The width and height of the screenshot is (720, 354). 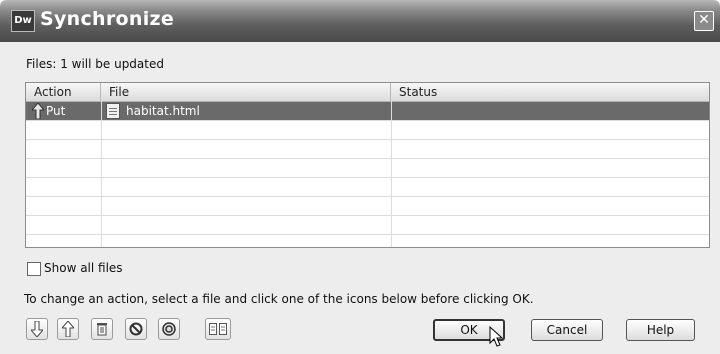 I want to click on ignore-icon, so click(x=136, y=329).